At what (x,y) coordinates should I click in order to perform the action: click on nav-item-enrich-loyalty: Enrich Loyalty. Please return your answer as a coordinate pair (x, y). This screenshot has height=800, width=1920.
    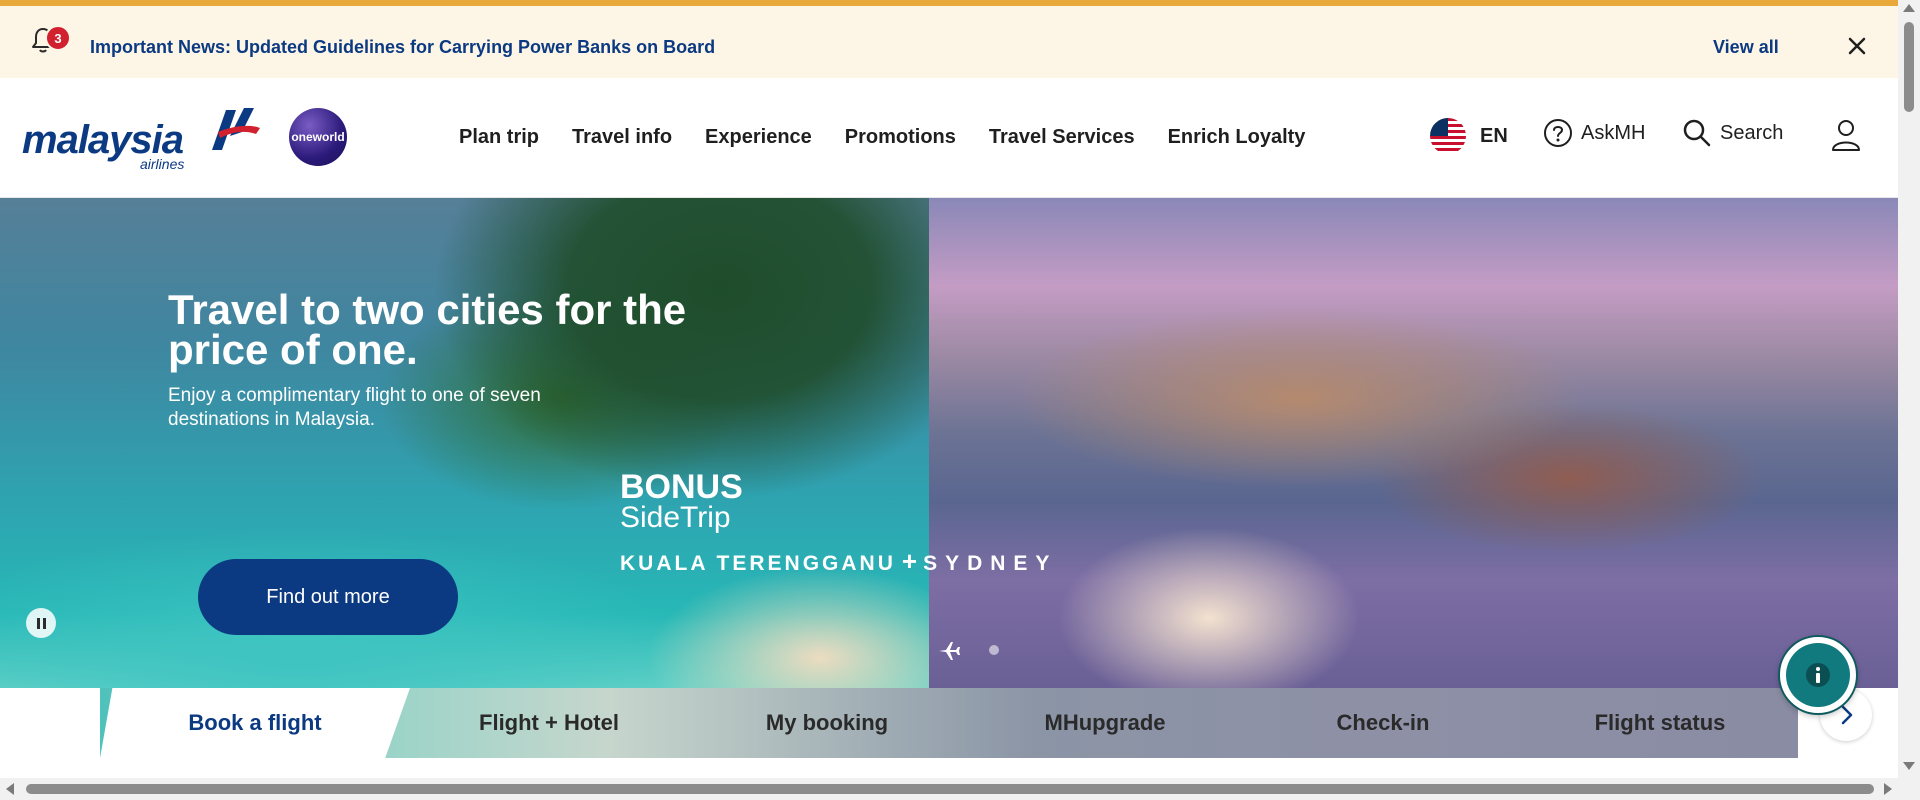
    Looking at the image, I should click on (1237, 137).